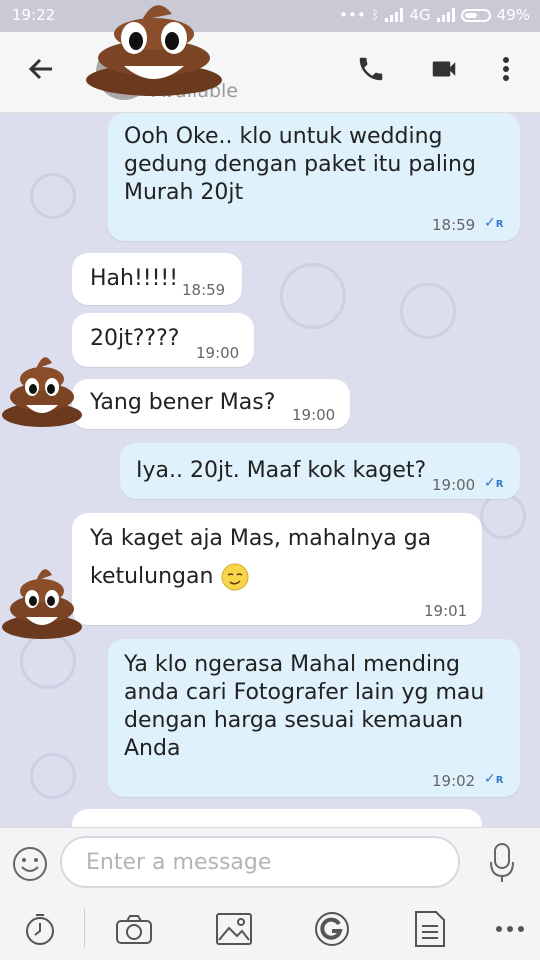  What do you see at coordinates (41, 73) in the screenshot?
I see `back-arrow-icon` at bounding box center [41, 73].